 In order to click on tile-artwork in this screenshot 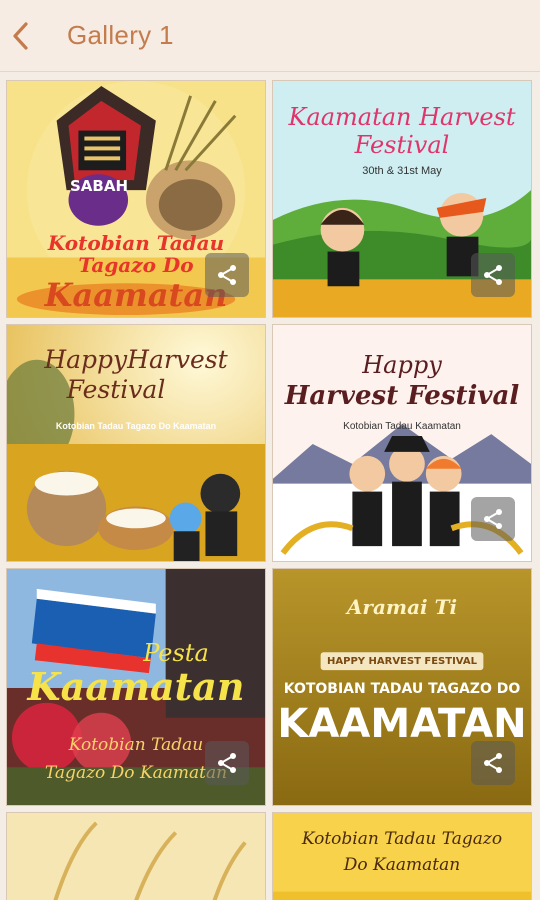, I will do `click(136, 856)`.